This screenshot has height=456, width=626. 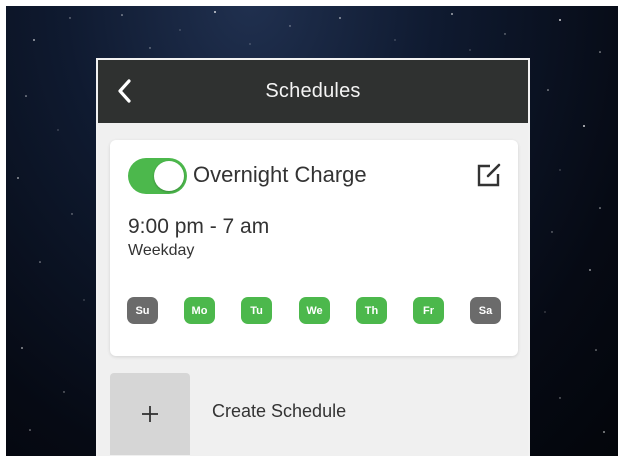 I want to click on schedule-toggle, so click(x=157, y=176).